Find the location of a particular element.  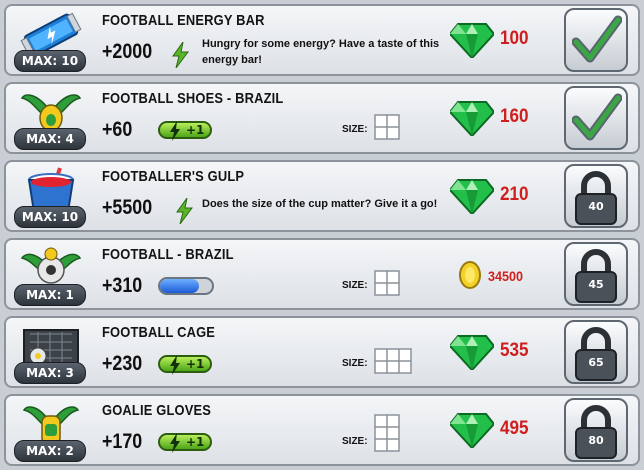

max-badge: MAX: 4 is located at coordinates (50, 139).